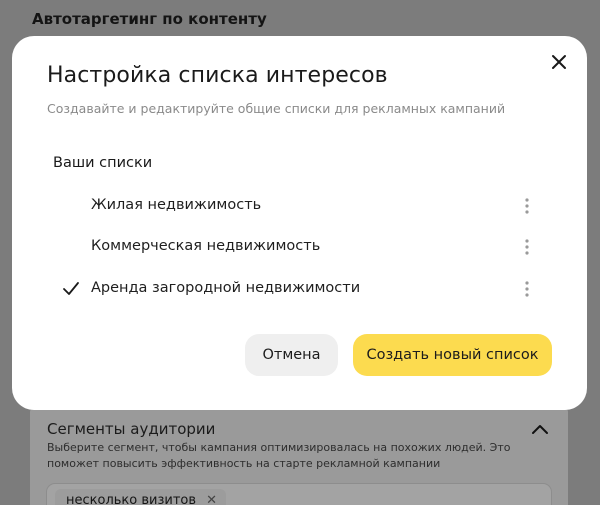 The width and height of the screenshot is (600, 505). I want to click on list-item-residential: Жилая недвижимость, so click(295, 206).